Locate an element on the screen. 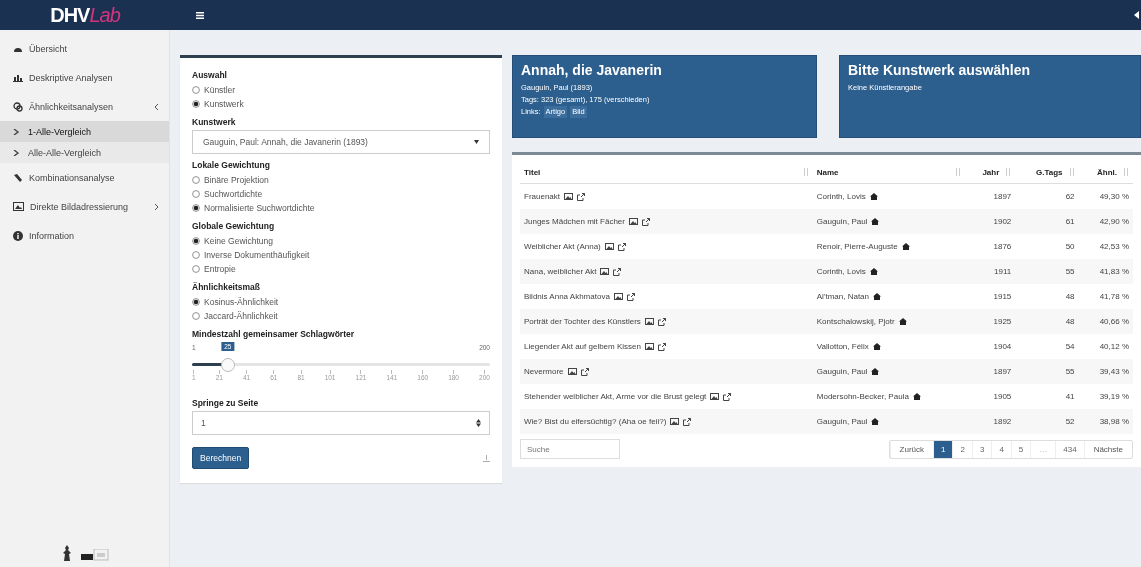 This screenshot has height=567, width=1141. radio-option: Jaccard-Ähnlichkeit is located at coordinates (341, 316).